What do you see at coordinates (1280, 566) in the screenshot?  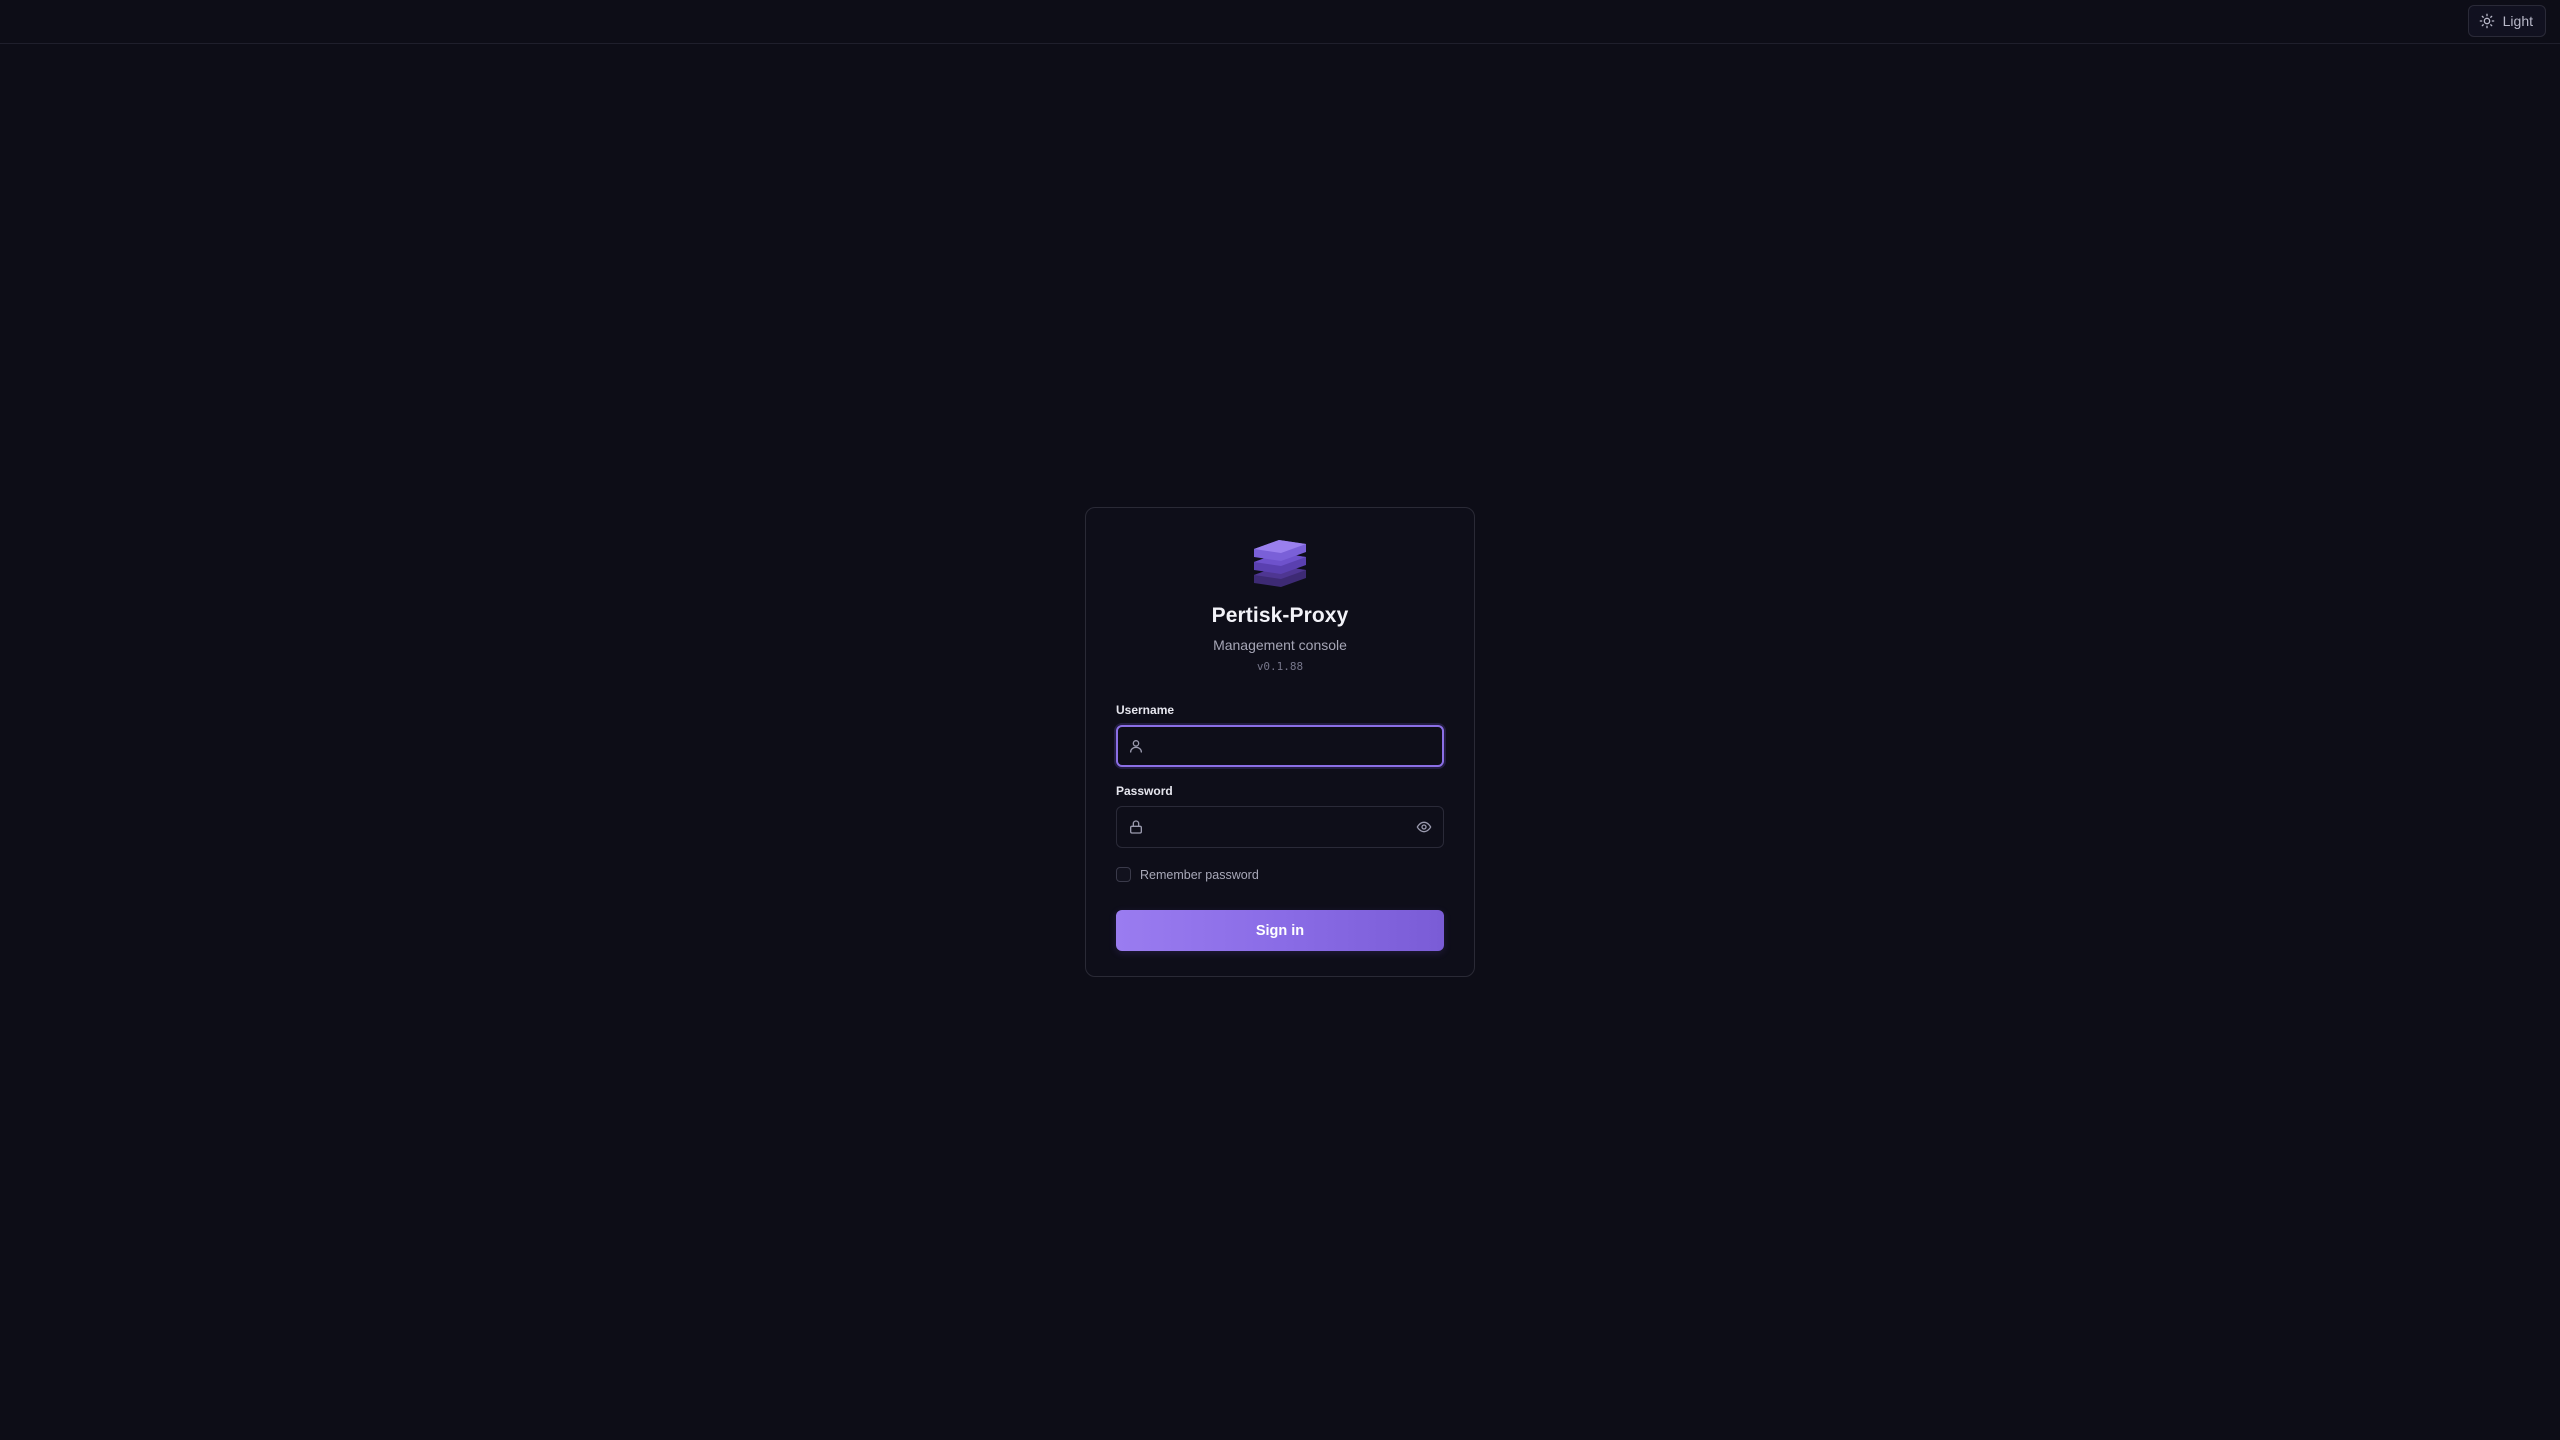 I see `stacked-layers-logo-icon` at bounding box center [1280, 566].